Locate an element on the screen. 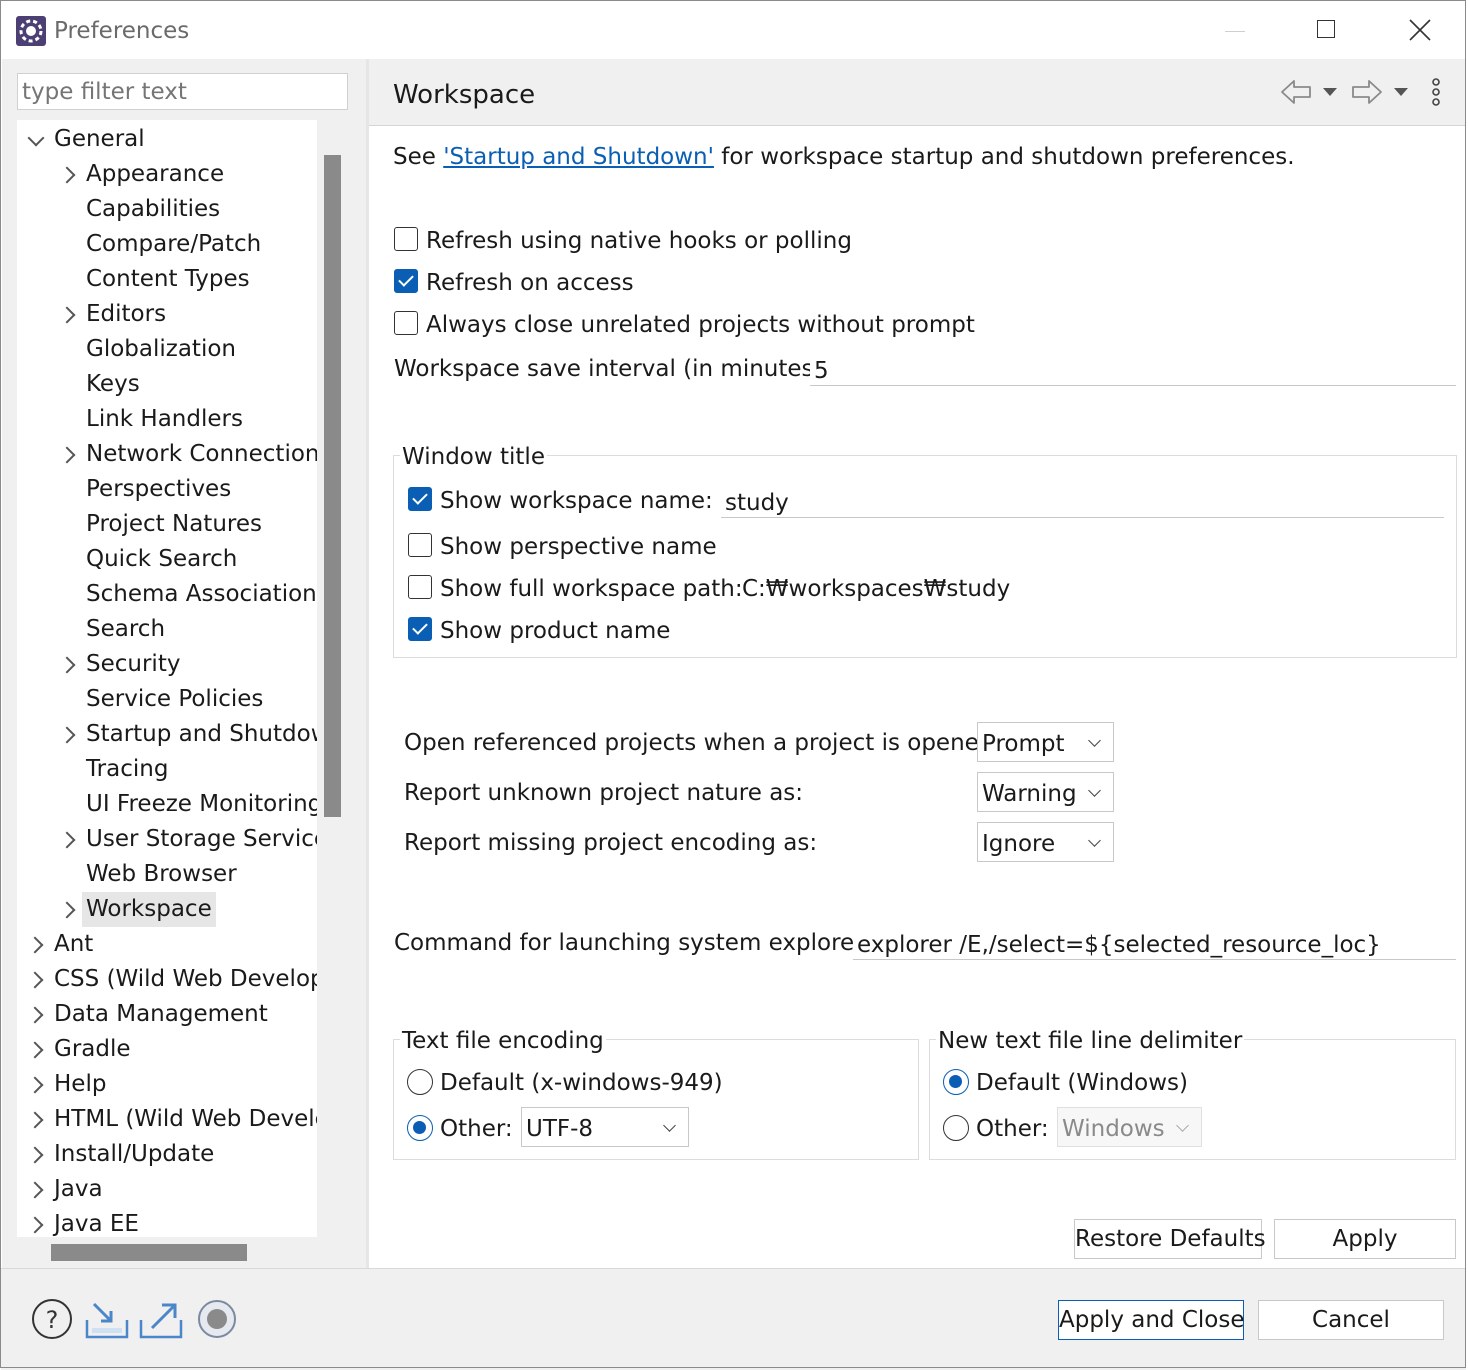 The image size is (1468, 1370). maximize-button is located at coordinates (1327, 30).